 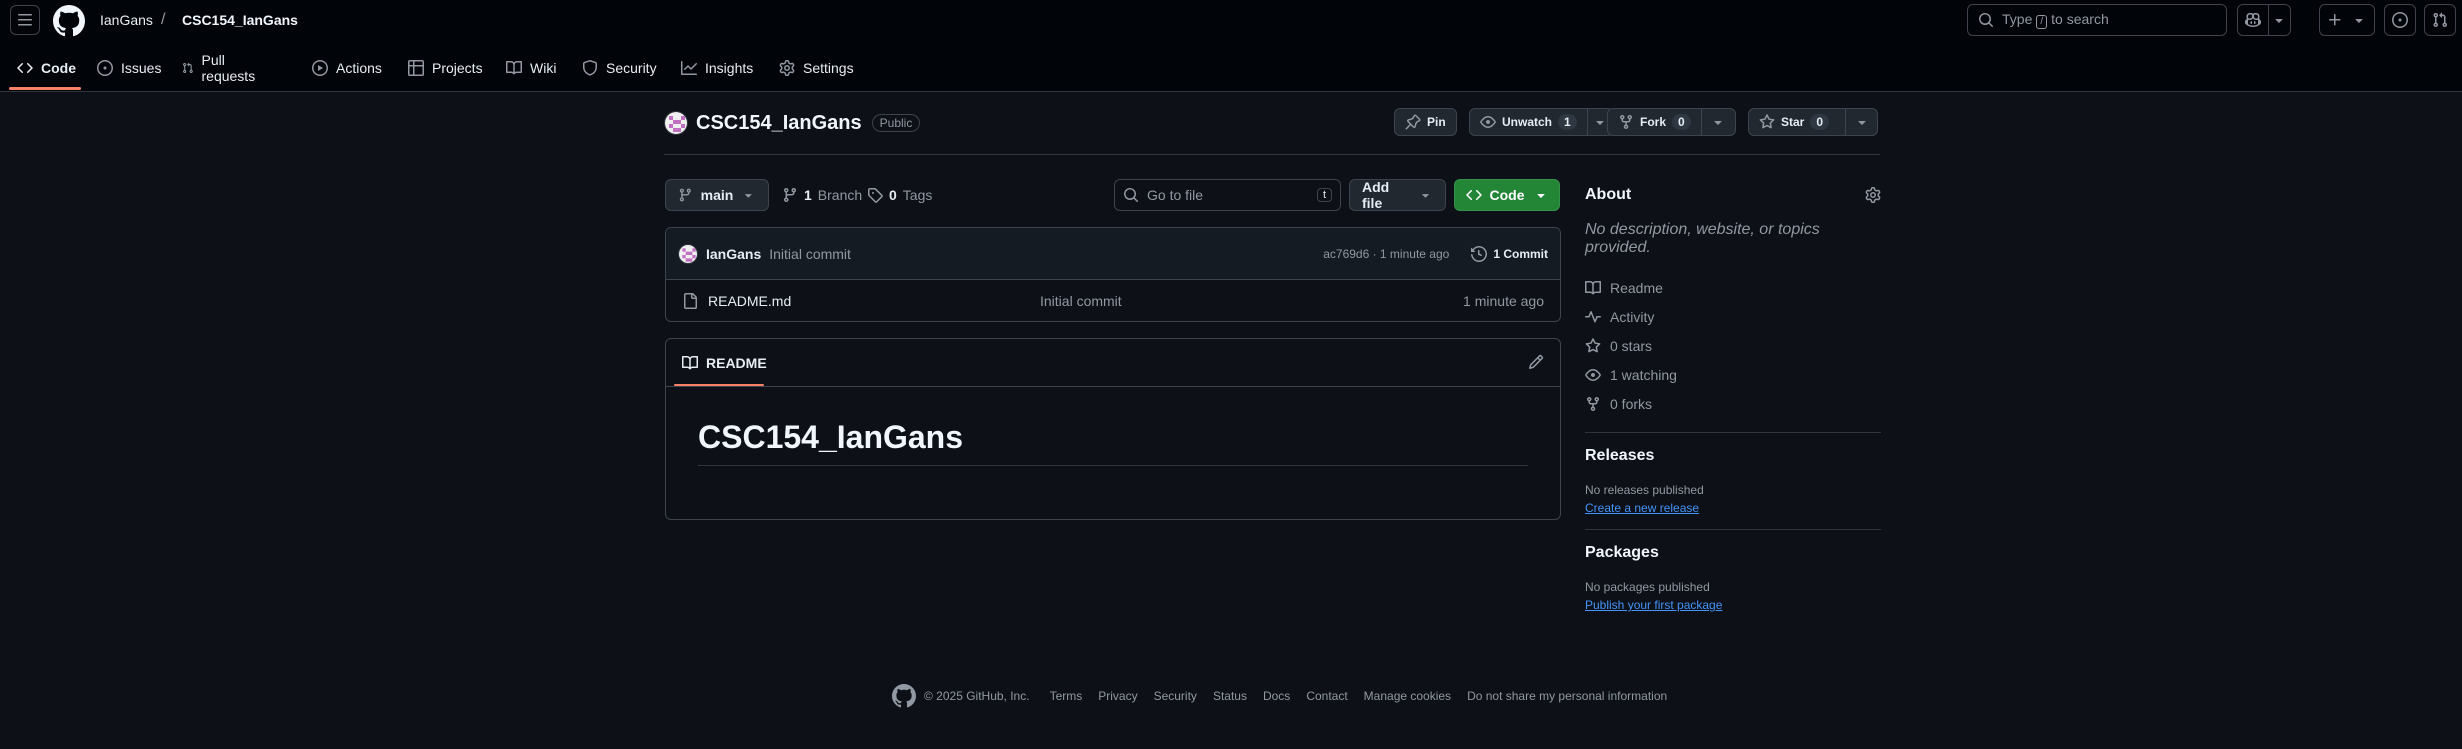 What do you see at coordinates (1117, 696) in the screenshot?
I see `footer-link-privacy: Privacy` at bounding box center [1117, 696].